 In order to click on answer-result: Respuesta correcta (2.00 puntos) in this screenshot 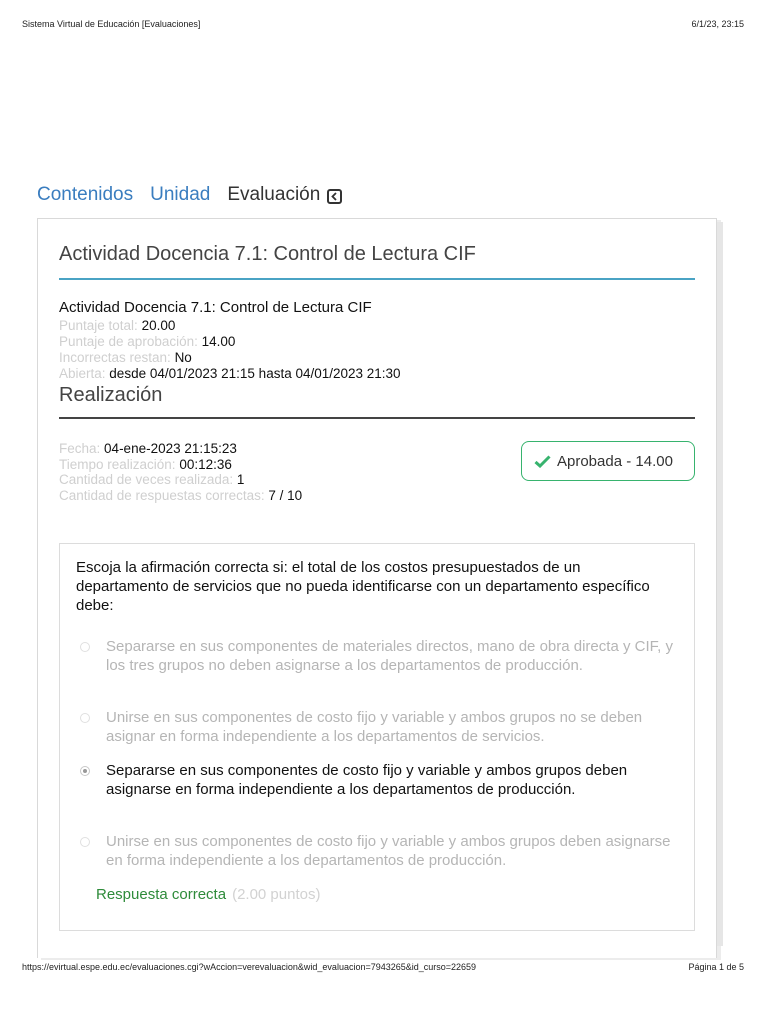, I will do `click(208, 894)`.